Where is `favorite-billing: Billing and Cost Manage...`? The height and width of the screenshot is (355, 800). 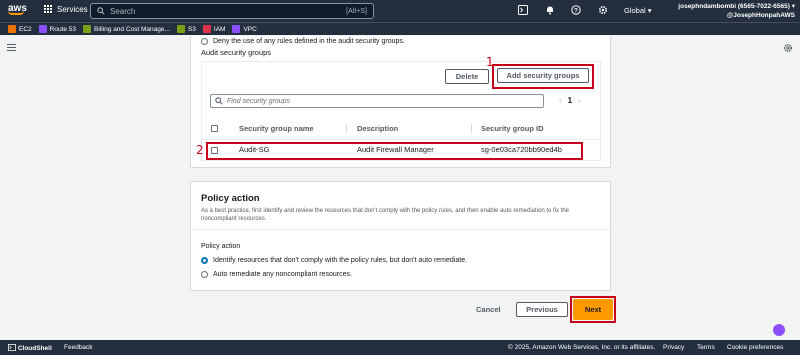
favorite-billing: Billing and Cost Manage... is located at coordinates (126, 29).